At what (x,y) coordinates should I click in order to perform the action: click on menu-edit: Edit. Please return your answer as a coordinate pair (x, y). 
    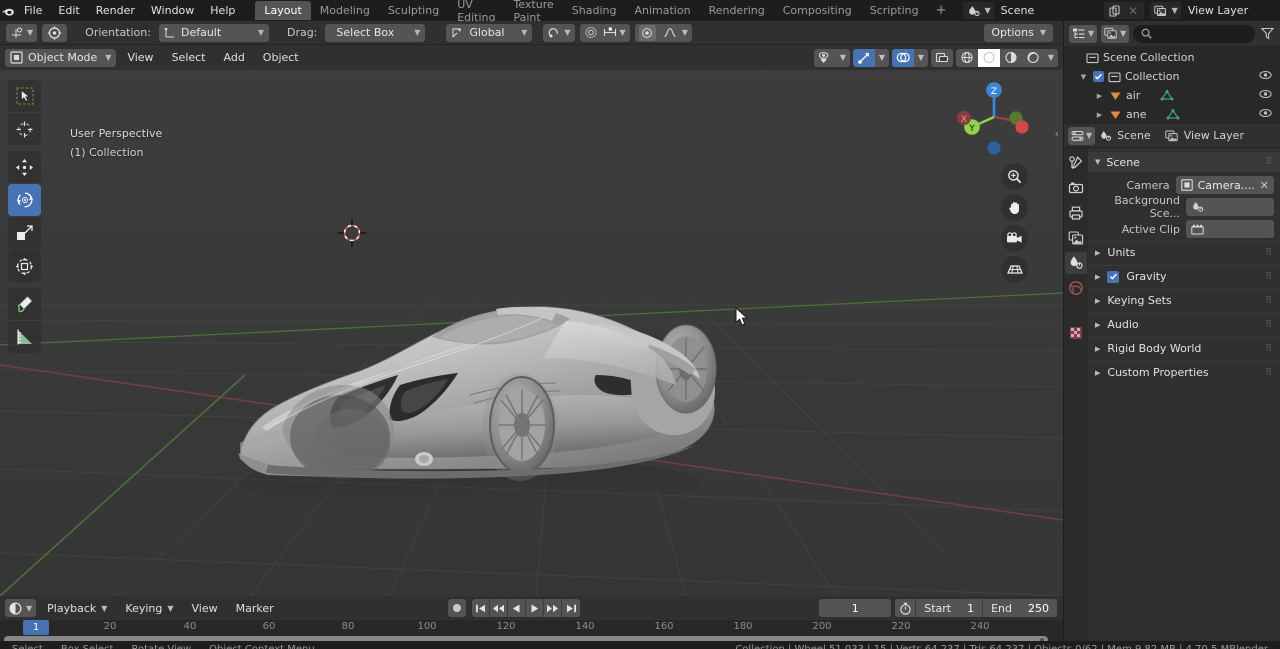
    Looking at the image, I should click on (68, 10).